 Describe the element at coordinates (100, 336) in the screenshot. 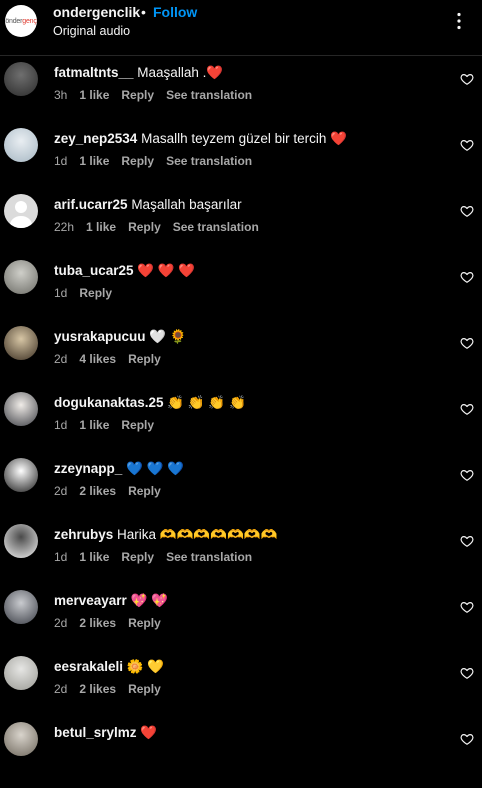

I see `comment-username: yusrakapucuu` at that location.